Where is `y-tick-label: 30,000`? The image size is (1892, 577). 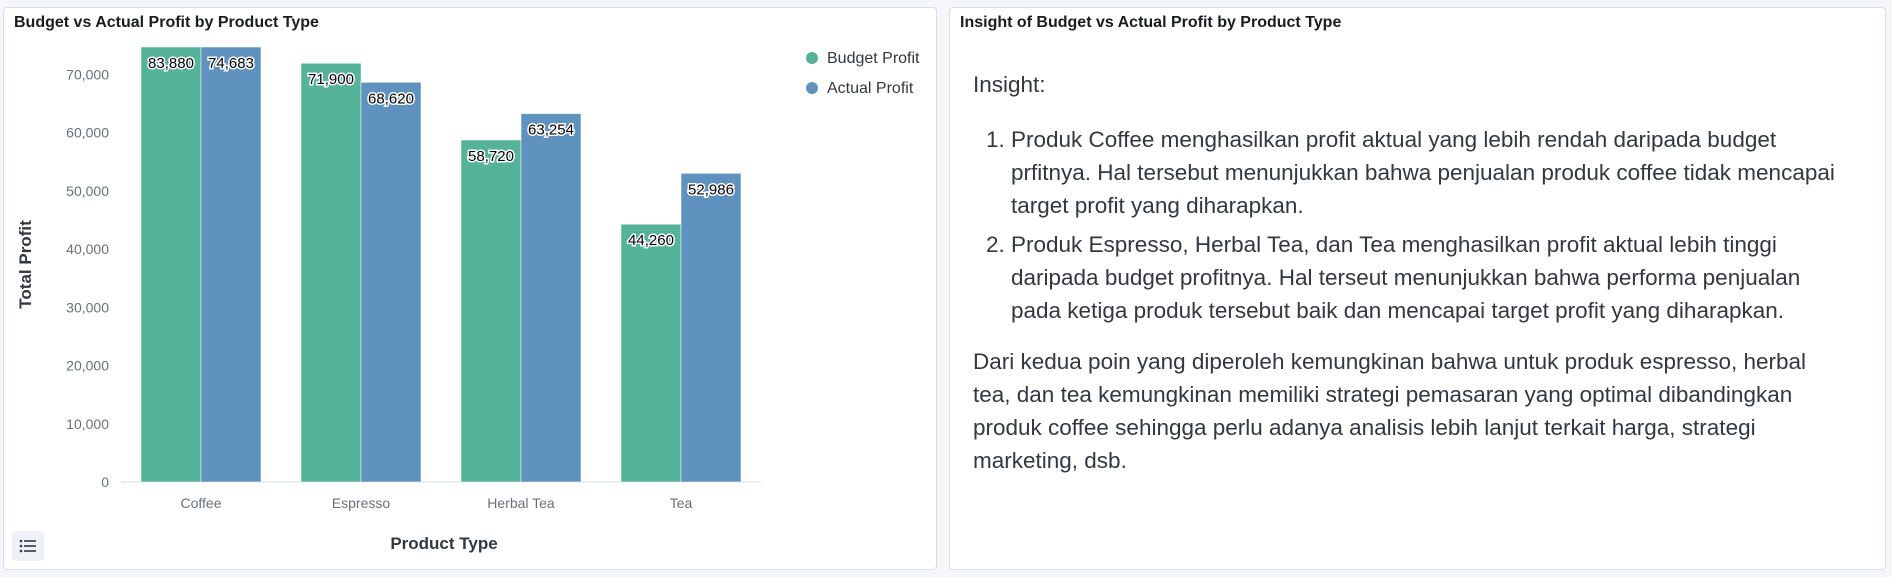
y-tick-label: 30,000 is located at coordinates (87, 307).